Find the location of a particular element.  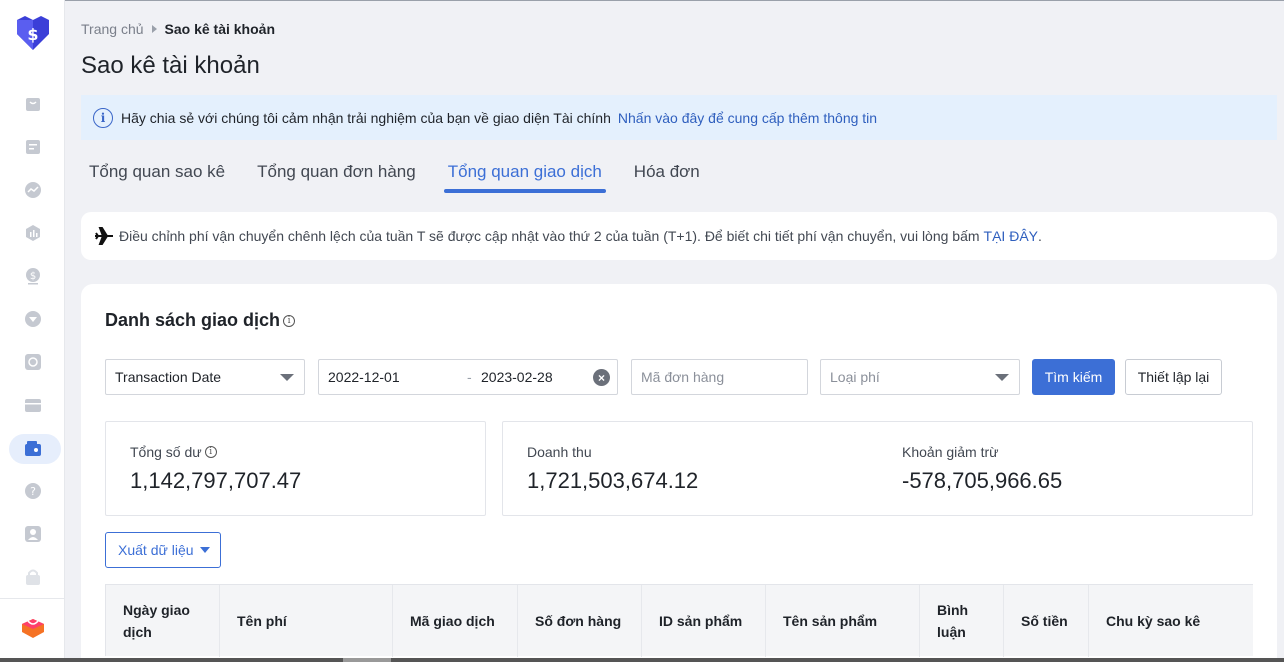

column-header: Ngày giao dịch is located at coordinates (163, 621).